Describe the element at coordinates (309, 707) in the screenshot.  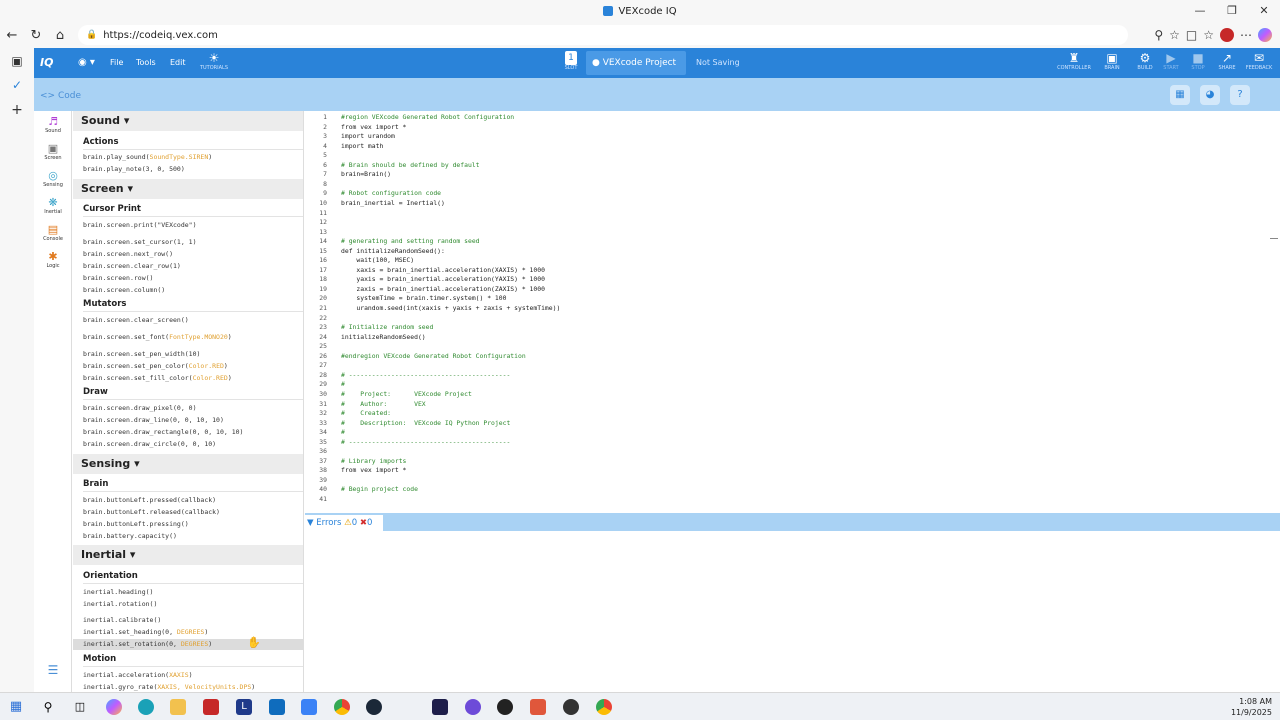
I see `store-icon` at that location.